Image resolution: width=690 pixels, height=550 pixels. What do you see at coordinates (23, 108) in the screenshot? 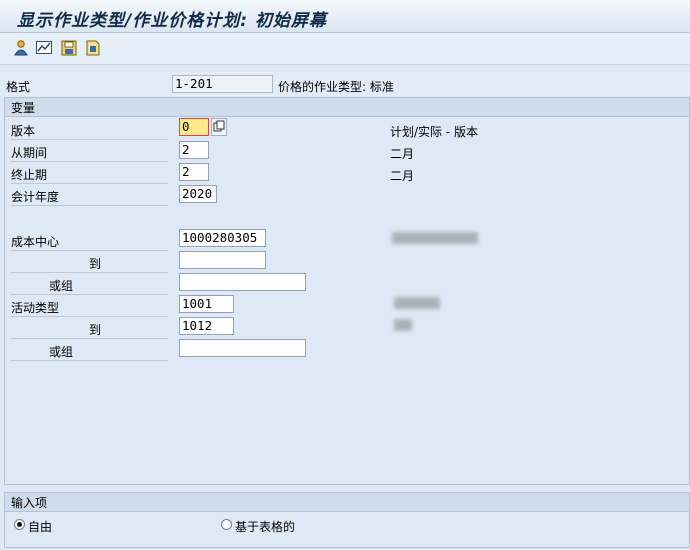
I see `variables-group-title: 变量` at bounding box center [23, 108].